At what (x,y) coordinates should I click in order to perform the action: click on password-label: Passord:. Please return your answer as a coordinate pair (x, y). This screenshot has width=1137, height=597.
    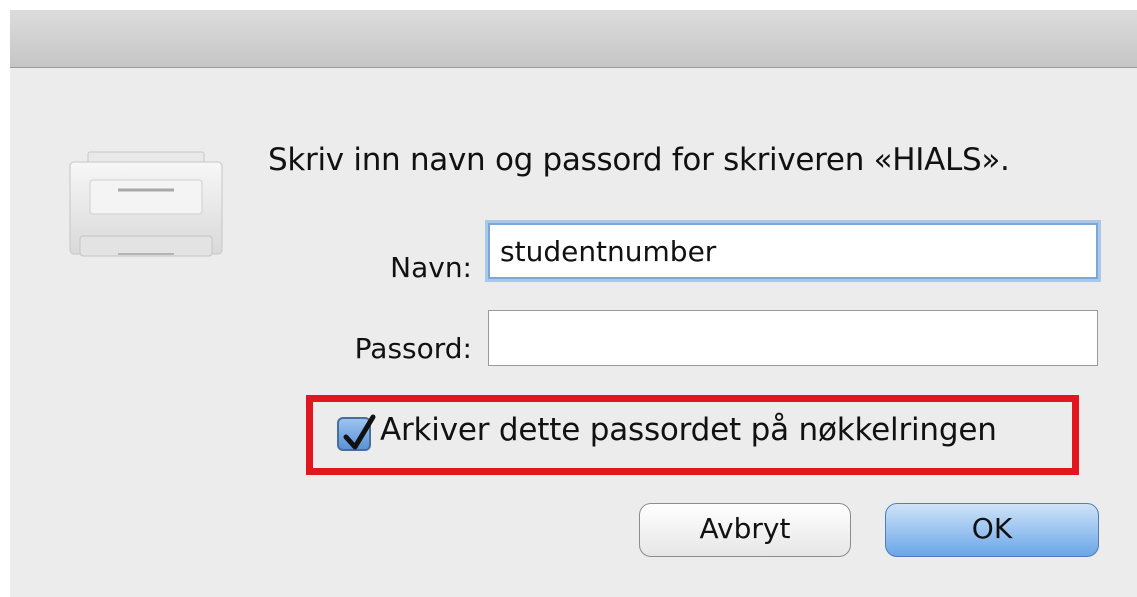
    Looking at the image, I should click on (413, 348).